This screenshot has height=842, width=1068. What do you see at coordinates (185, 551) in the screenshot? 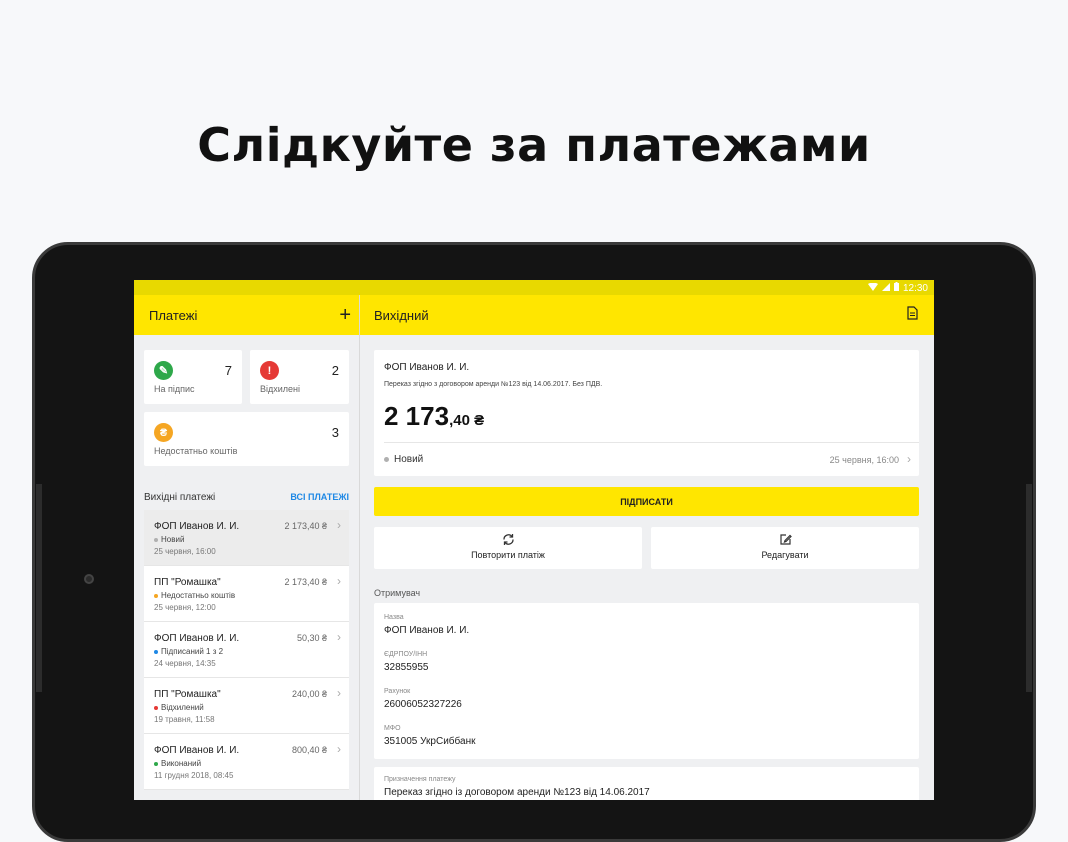
I see `payment-date: 25 червня, 16:00` at bounding box center [185, 551].